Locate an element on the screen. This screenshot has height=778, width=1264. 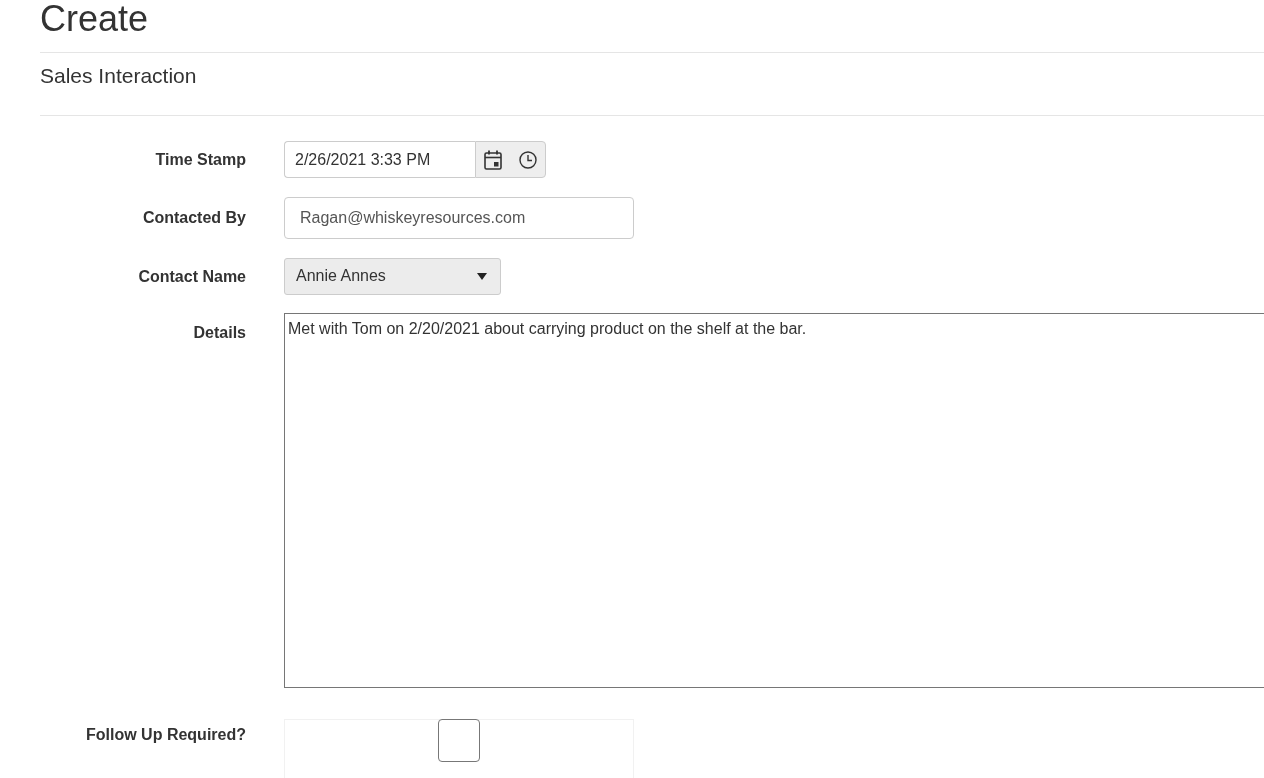
date-time-field: 2/26/2021 3:33 PM is located at coordinates (379, 159).